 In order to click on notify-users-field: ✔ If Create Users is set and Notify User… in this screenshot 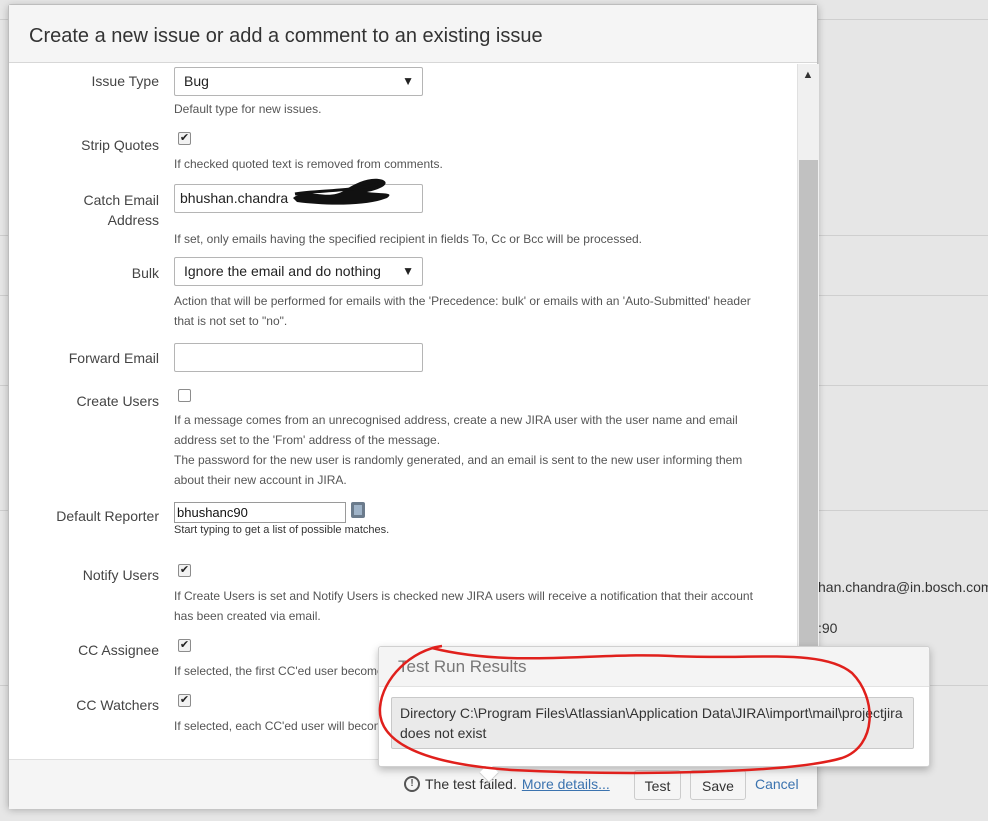, I will do `click(469, 595)`.